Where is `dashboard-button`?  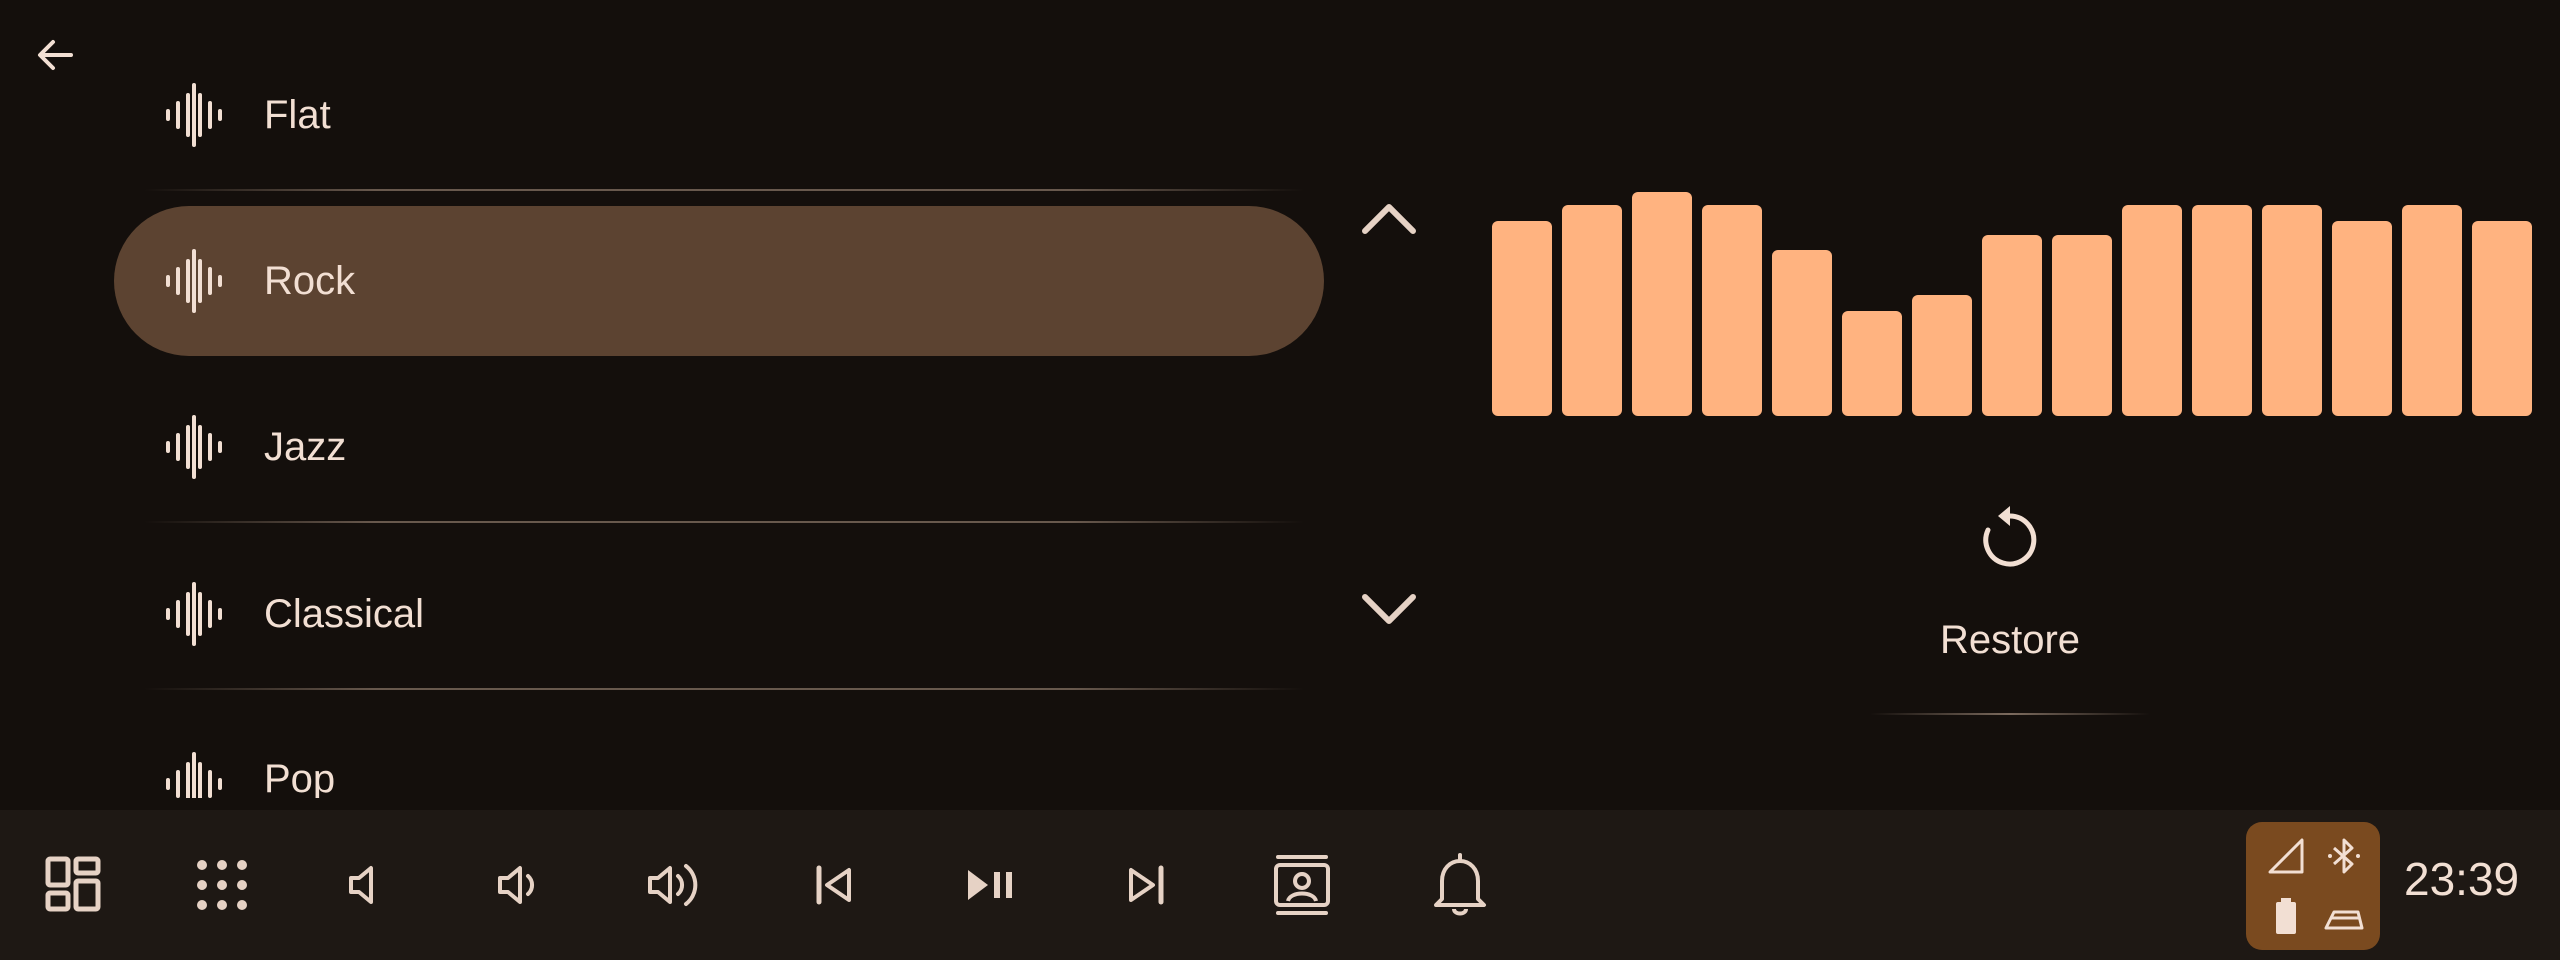
dashboard-button is located at coordinates (74, 885).